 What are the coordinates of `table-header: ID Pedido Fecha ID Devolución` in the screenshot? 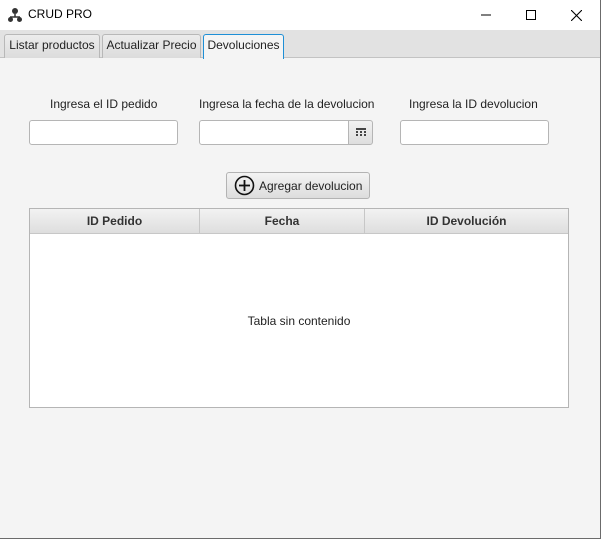 It's located at (299, 221).